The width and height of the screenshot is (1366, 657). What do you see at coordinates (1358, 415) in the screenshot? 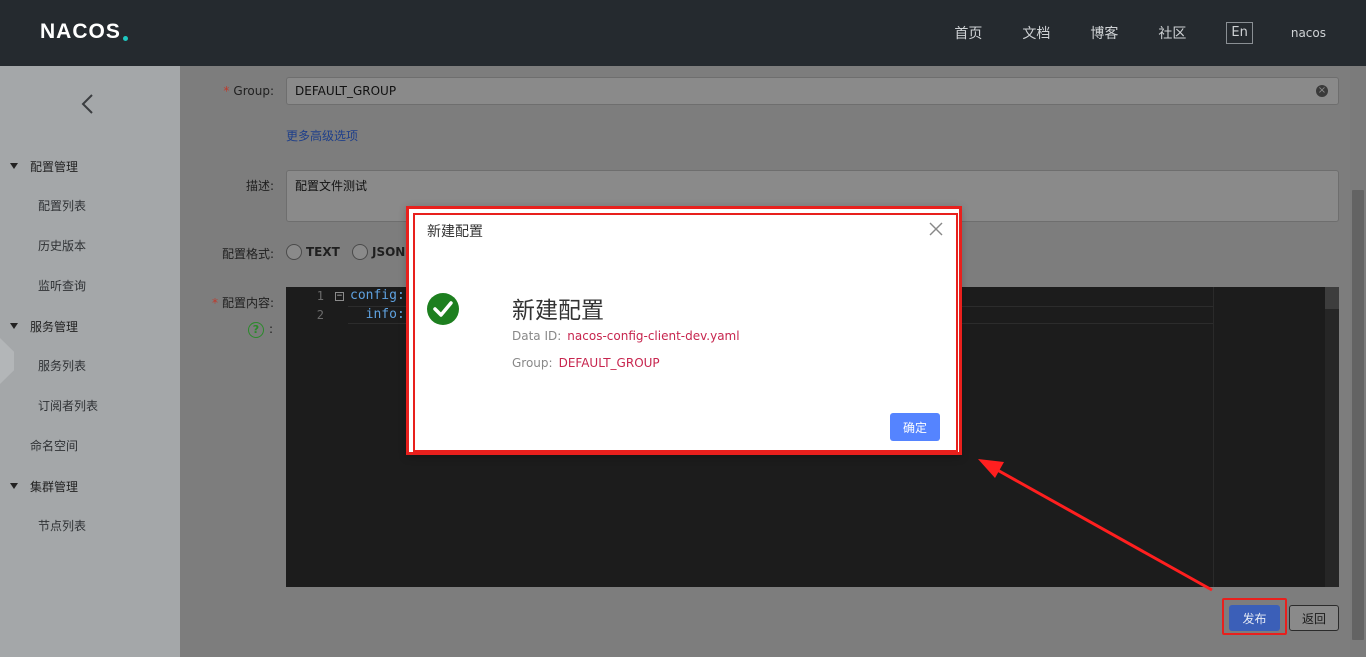
I see `page-scrollbar-thumb` at bounding box center [1358, 415].